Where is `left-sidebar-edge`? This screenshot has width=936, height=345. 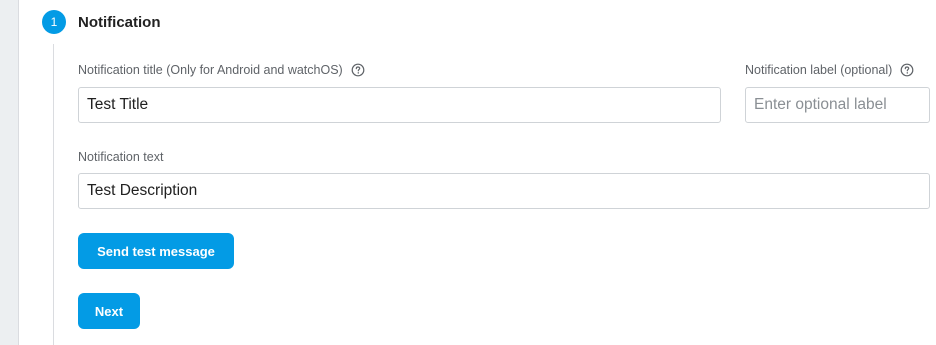
left-sidebar-edge is located at coordinates (9, 172).